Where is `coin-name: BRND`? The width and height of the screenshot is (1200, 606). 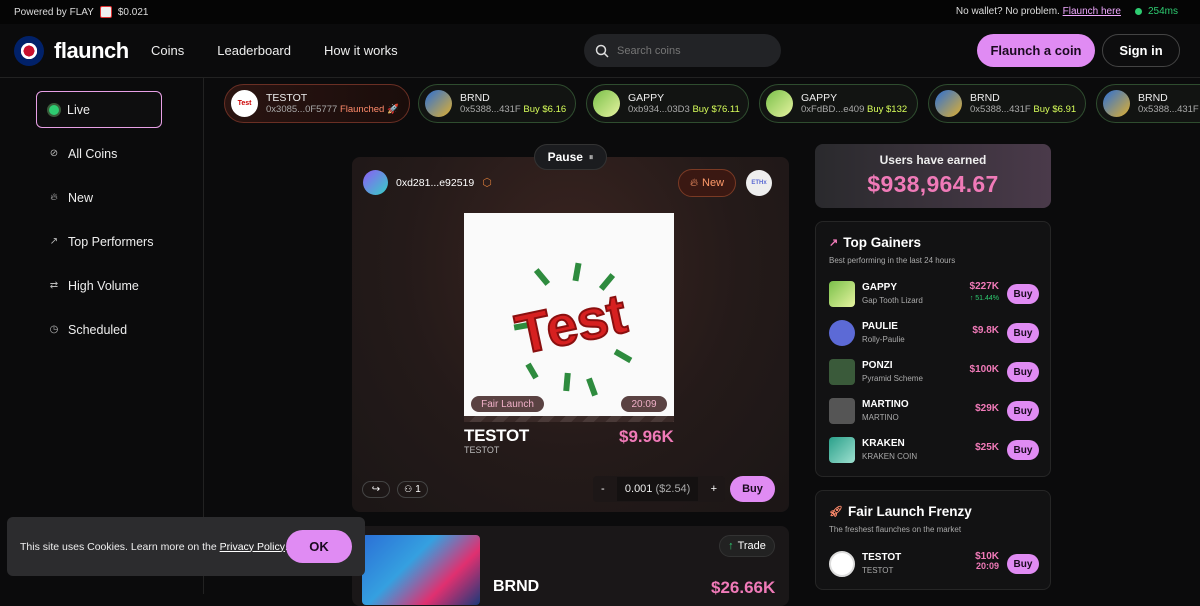 coin-name: BRND is located at coordinates (516, 586).